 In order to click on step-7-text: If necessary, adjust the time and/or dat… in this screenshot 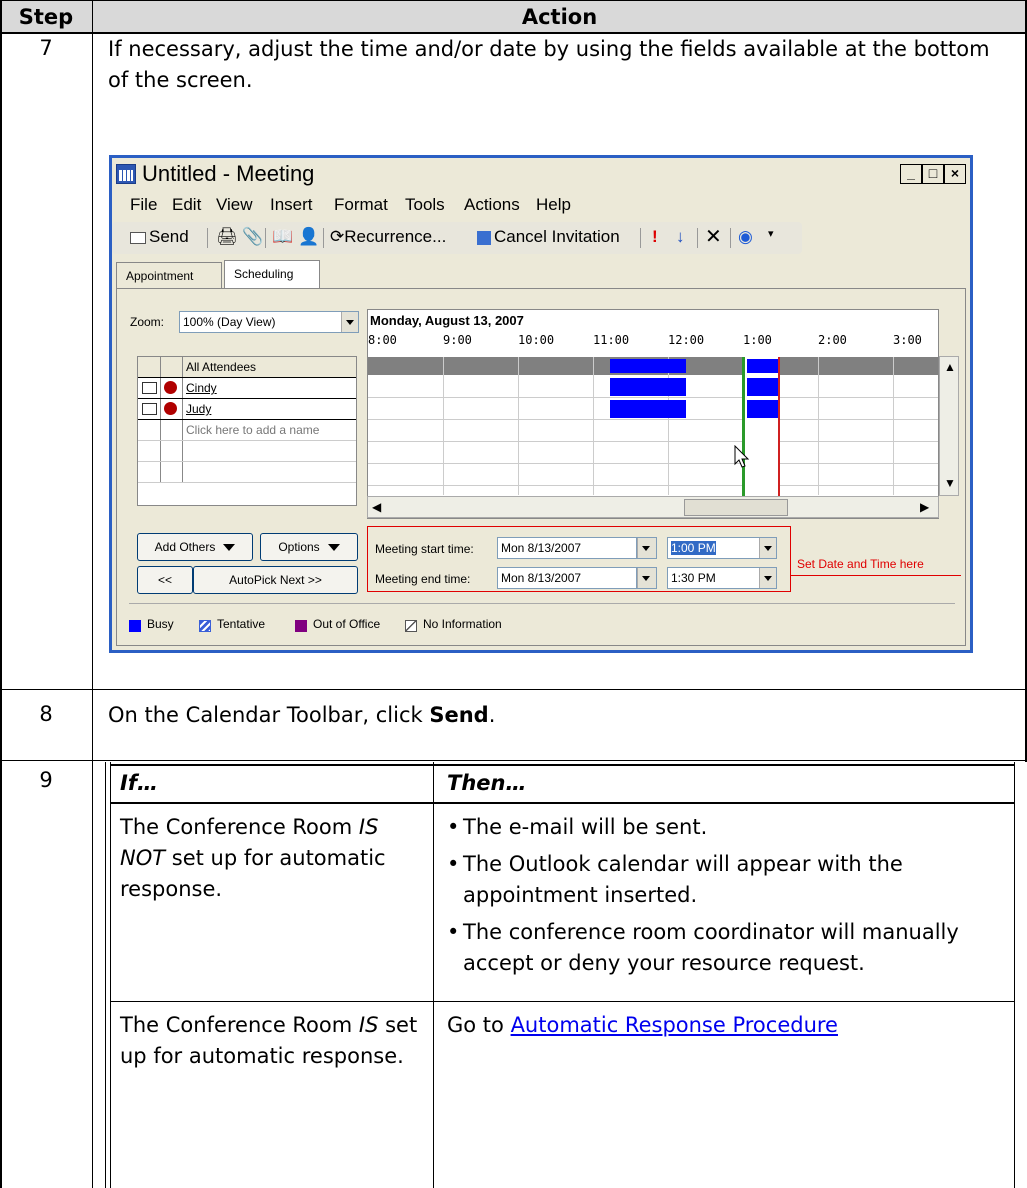, I will do `click(549, 64)`.